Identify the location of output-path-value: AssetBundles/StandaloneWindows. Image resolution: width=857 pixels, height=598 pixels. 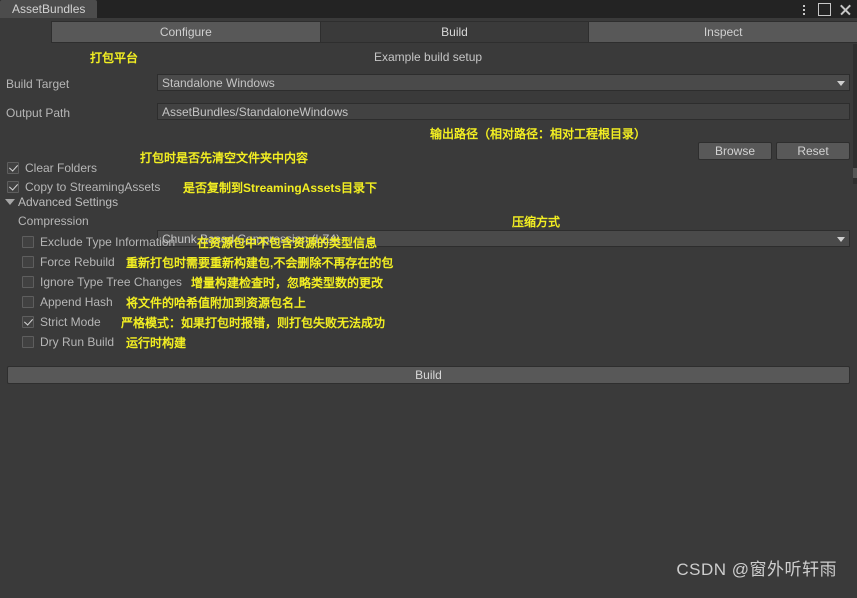
(255, 111).